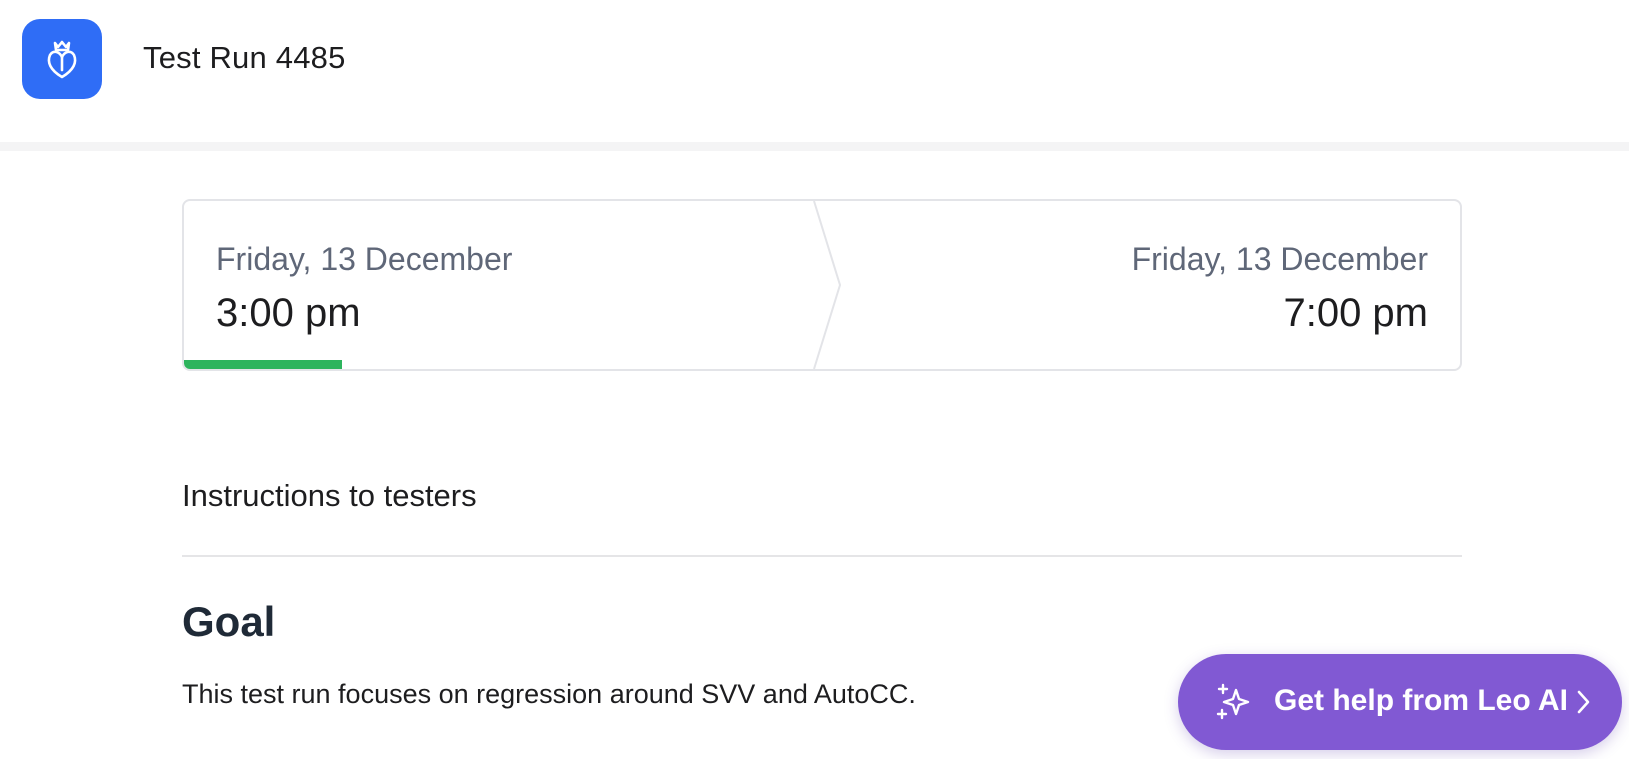 Image resolution: width=1629 pixels, height=759 pixels. What do you see at coordinates (329, 495) in the screenshot?
I see `instructions-heading: Instructions to testers` at bounding box center [329, 495].